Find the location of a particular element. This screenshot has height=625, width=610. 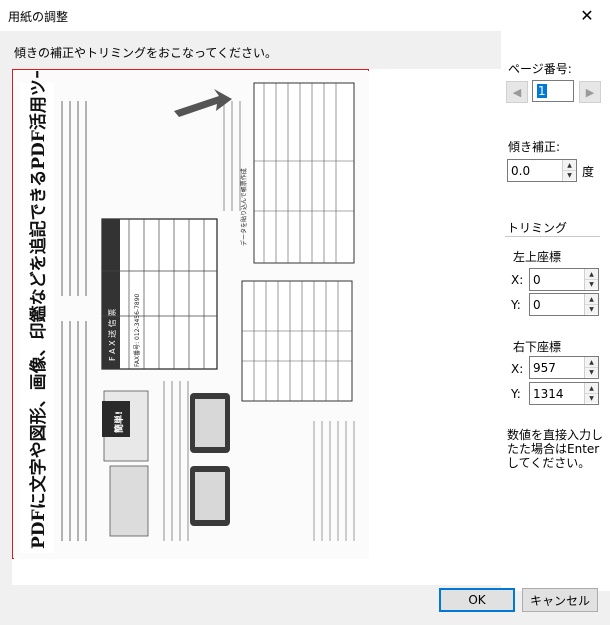

chevron-right-icon: ▶ is located at coordinates (590, 92).